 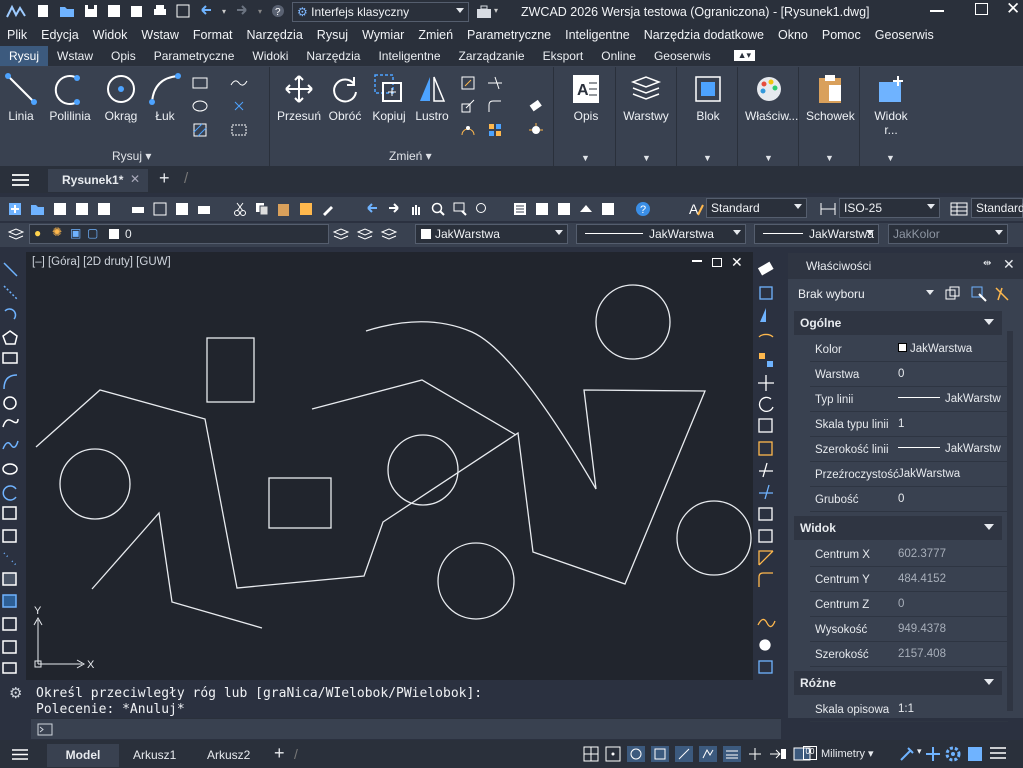 I want to click on erase-icon, so click(x=536, y=106).